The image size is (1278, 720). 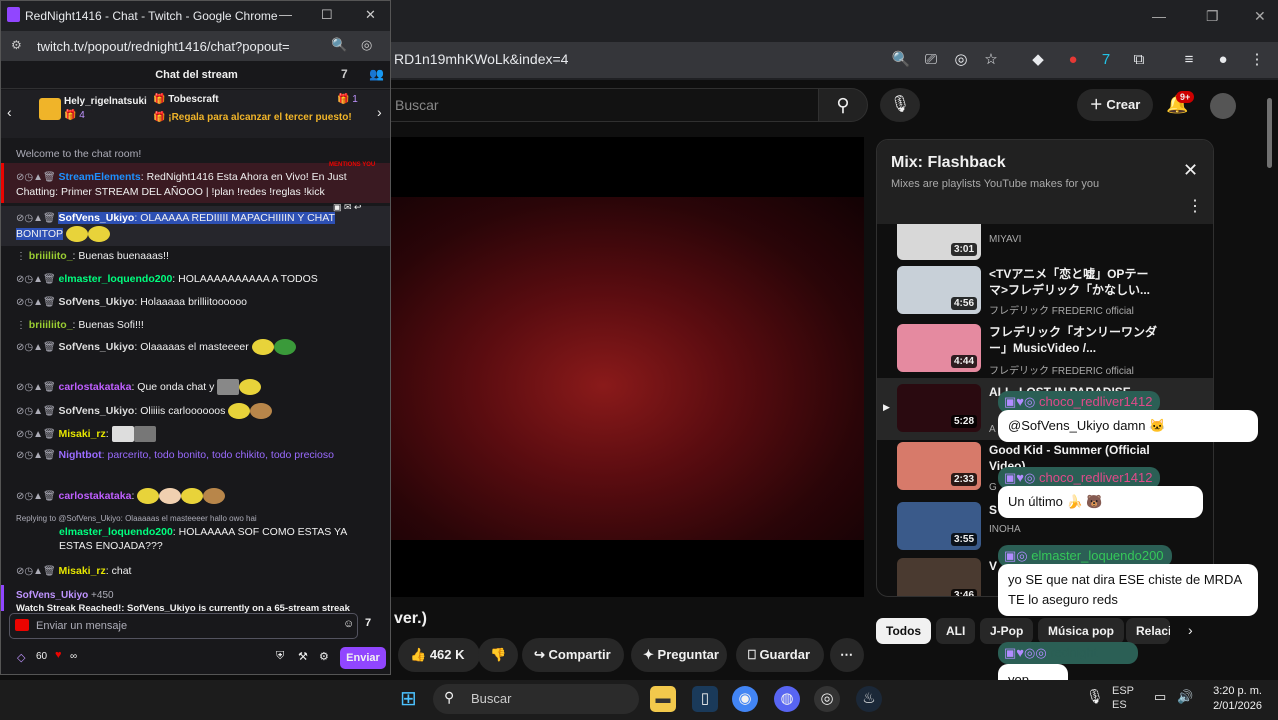 I want to click on scrollbar, so click(x=1270, y=383).